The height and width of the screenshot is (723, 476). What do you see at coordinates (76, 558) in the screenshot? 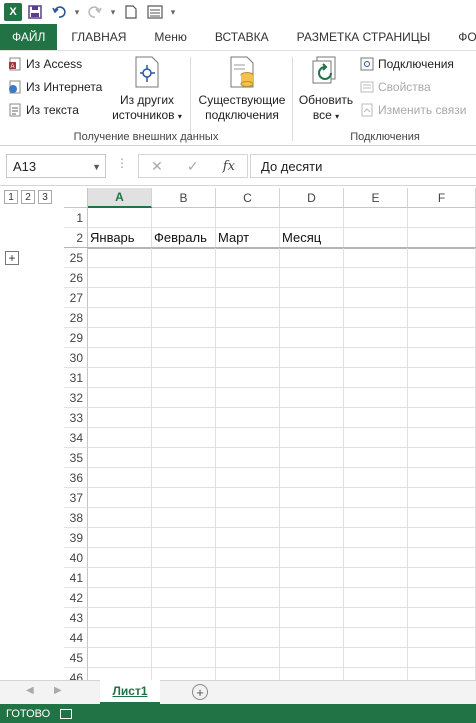
I see `row-header: 40` at bounding box center [76, 558].